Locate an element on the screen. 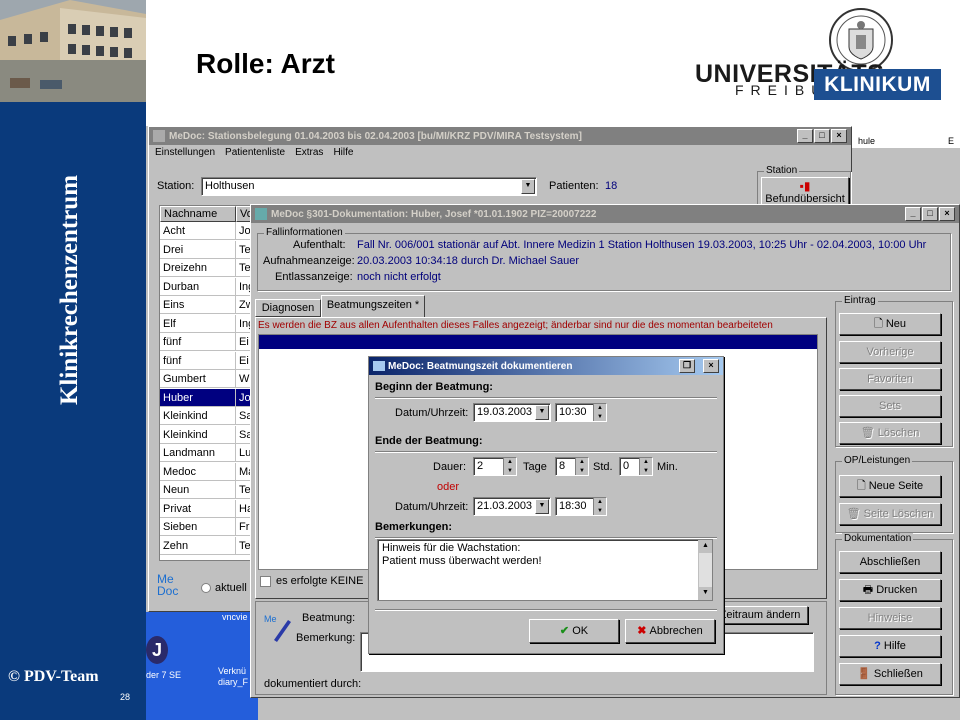 The width and height of the screenshot is (960, 720). tab-diagnosen: Diagnosen is located at coordinates (288, 308).